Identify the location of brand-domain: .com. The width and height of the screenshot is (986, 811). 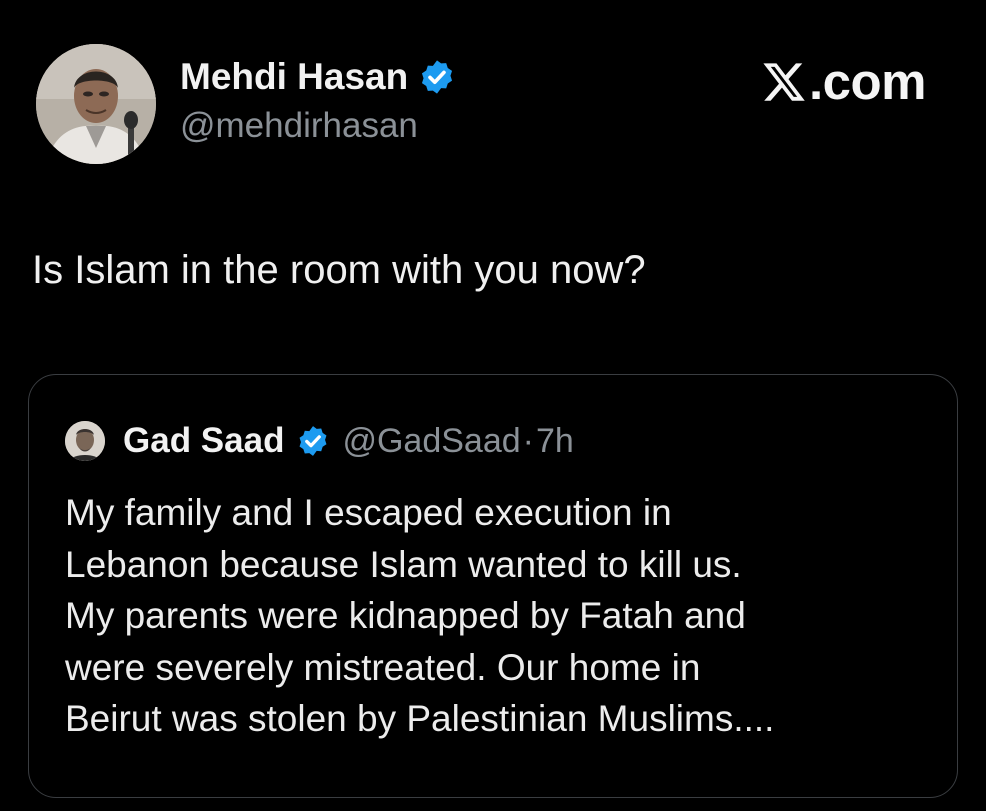
(867, 81).